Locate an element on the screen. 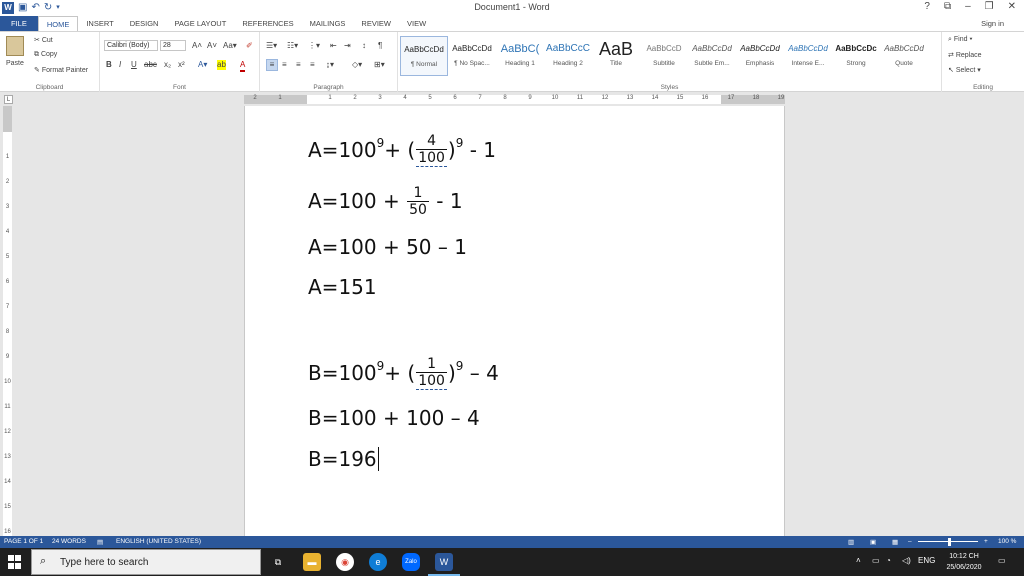  equation-line: B=196 is located at coordinates (343, 459).